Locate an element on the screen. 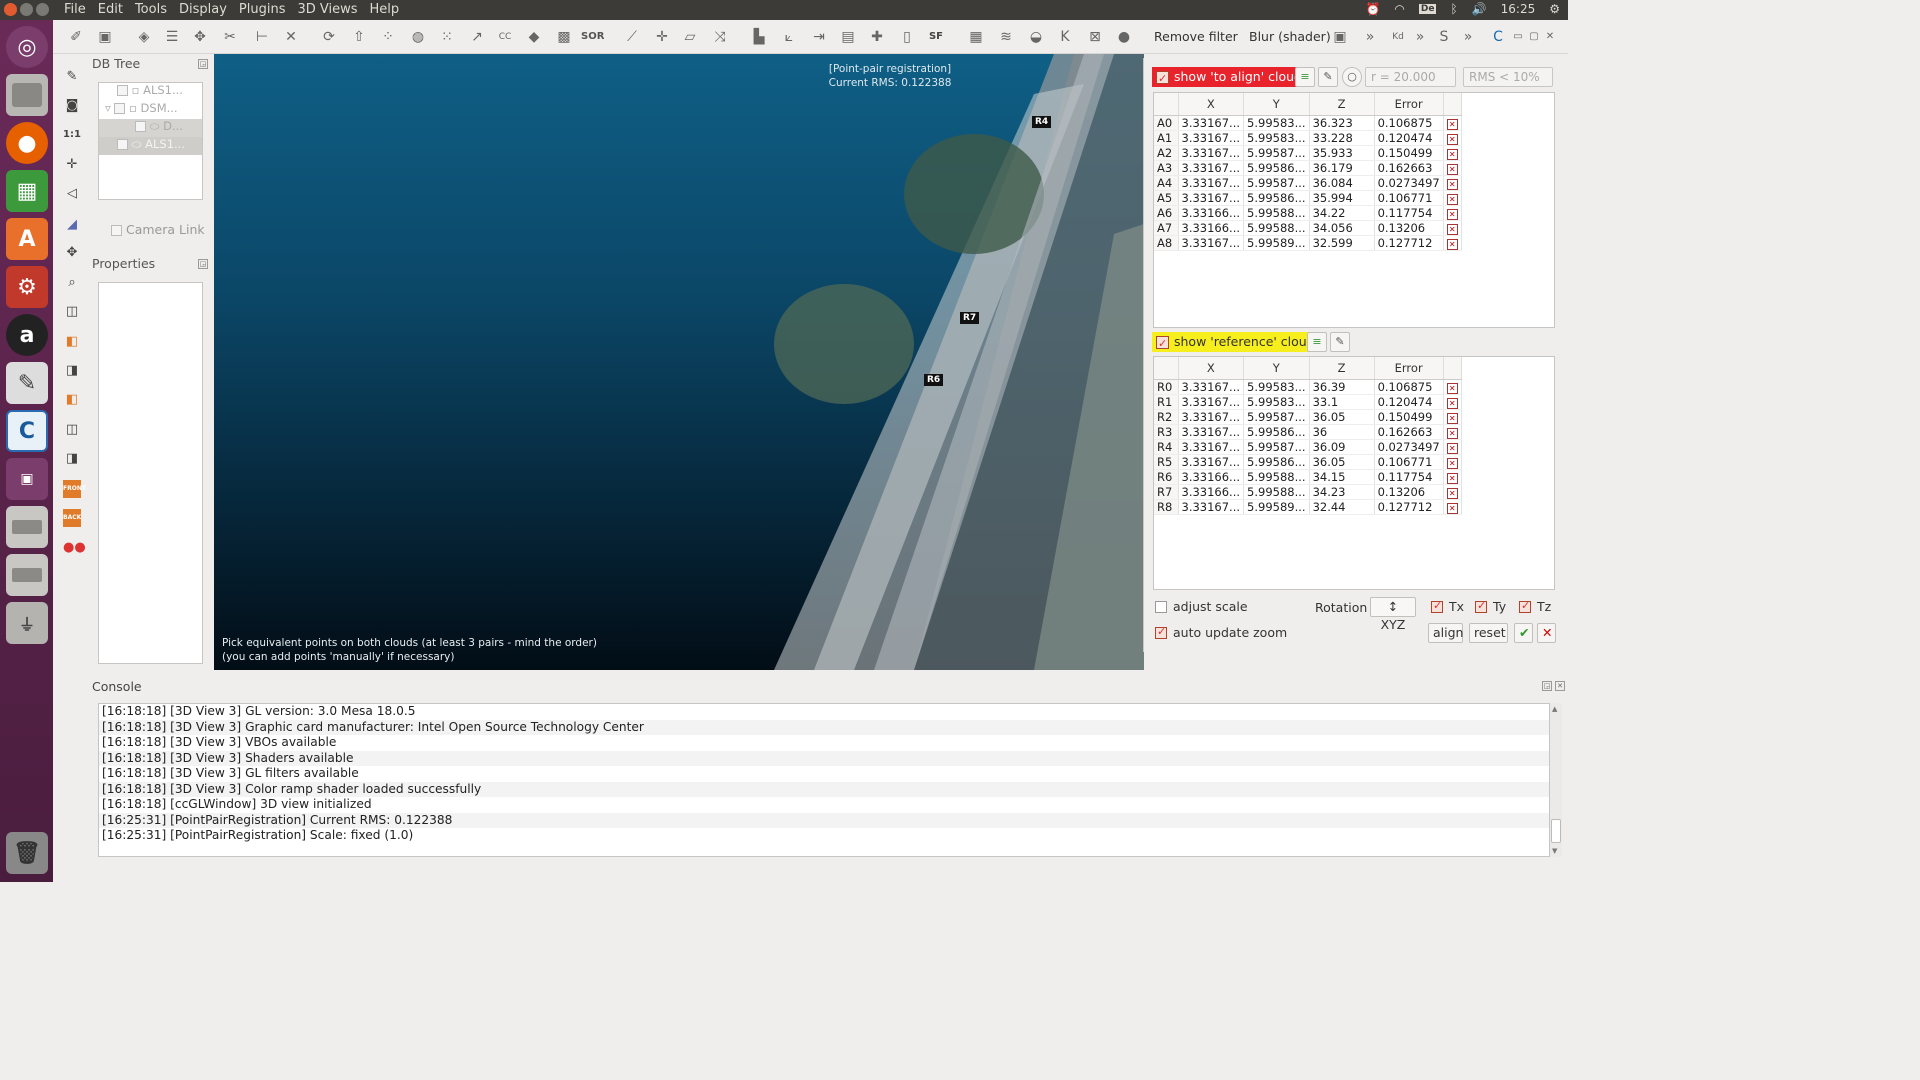  align-point-row: A6 3.33166... 5.99588... 34.22 0.117754 ✕ is located at coordinates (1308, 213).